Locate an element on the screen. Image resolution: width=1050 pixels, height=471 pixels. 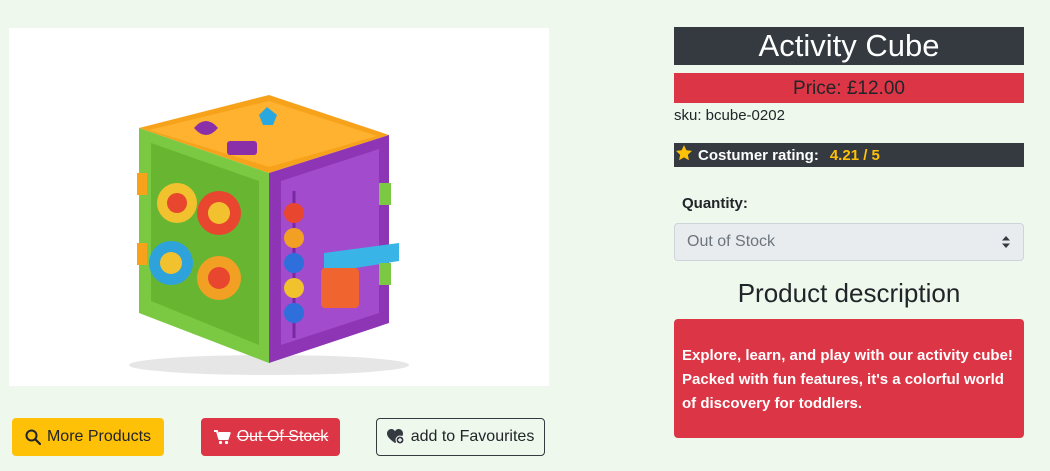
add-to-favourites-label: add to Favourites is located at coordinates (472, 436).